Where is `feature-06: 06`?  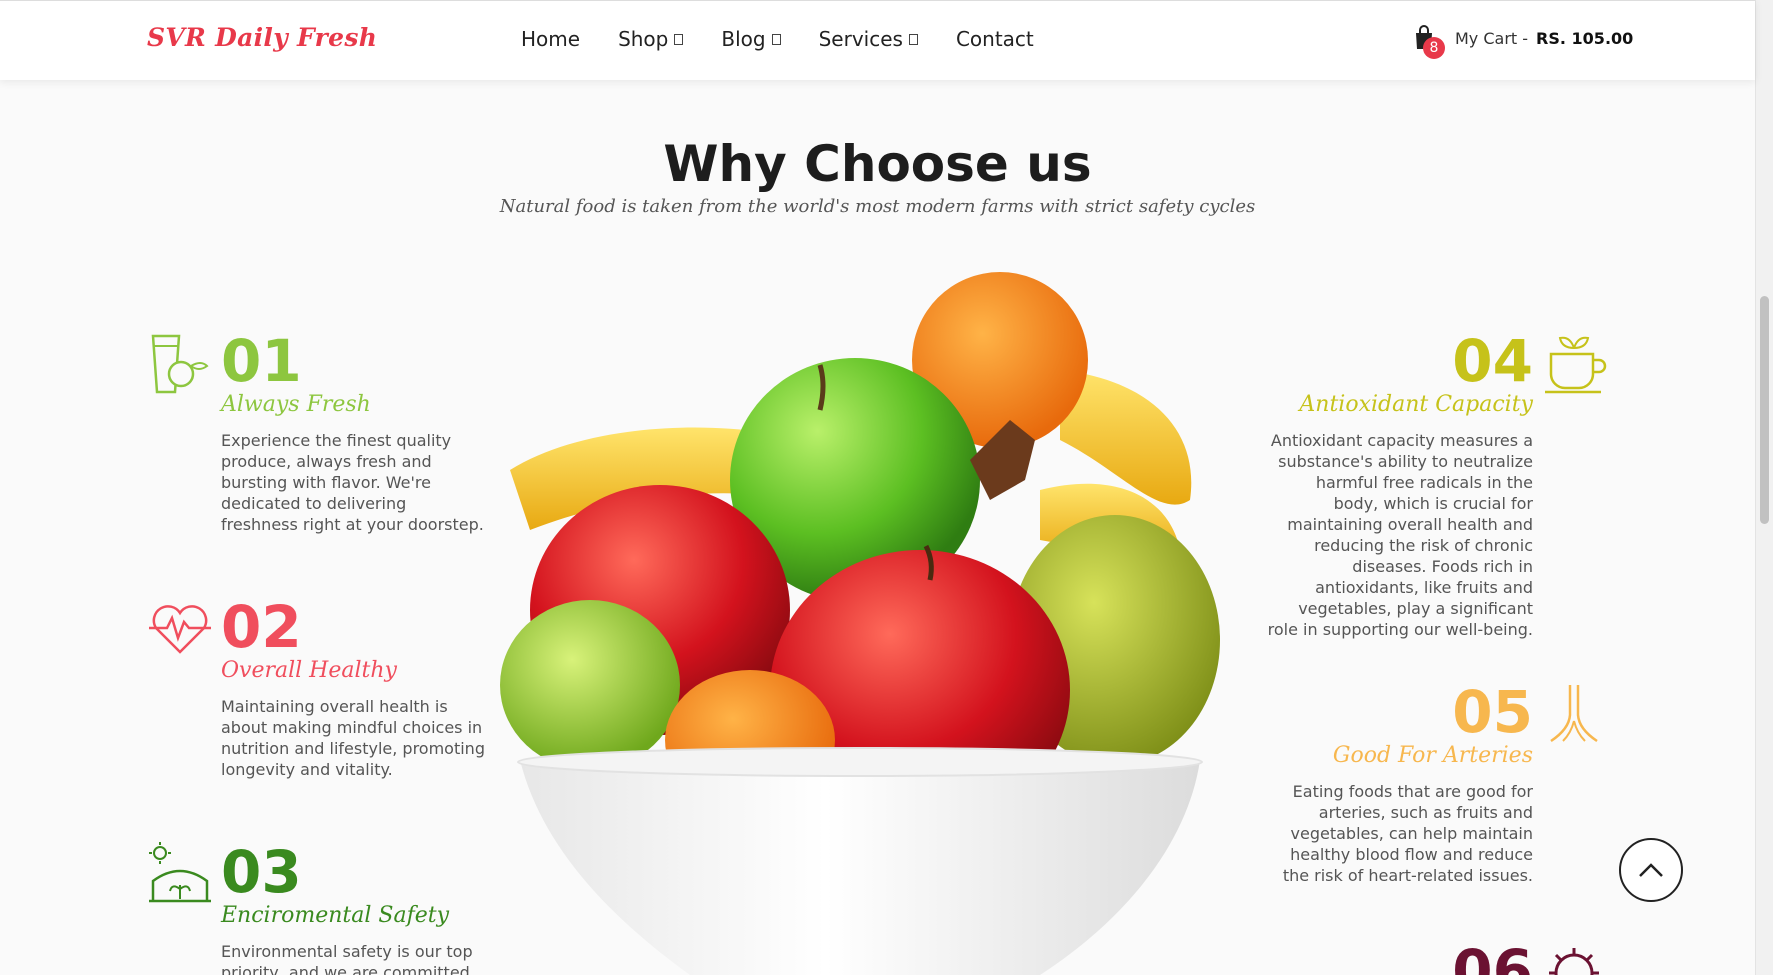 feature-06: 06 is located at coordinates (1437, 957).